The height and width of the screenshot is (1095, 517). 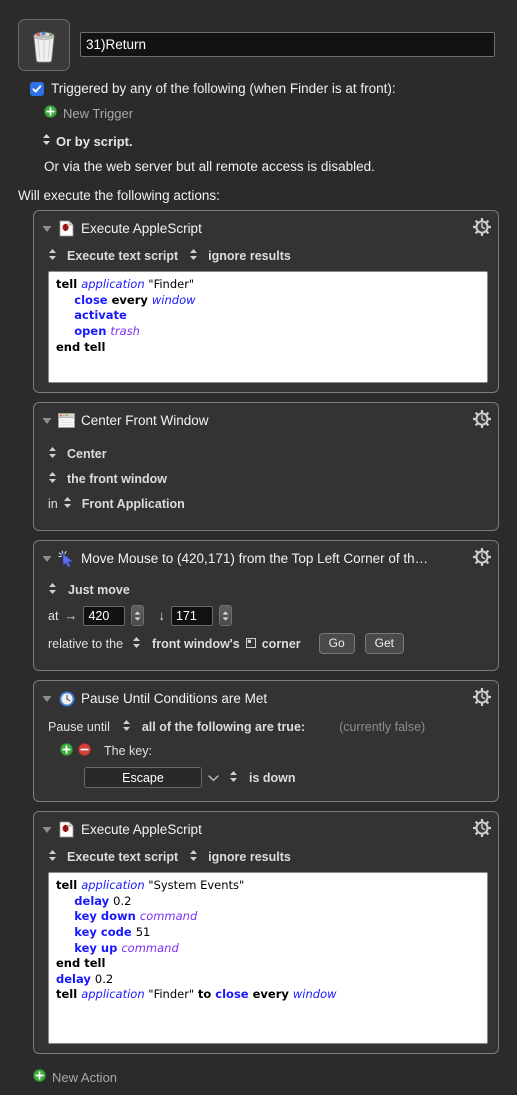 I want to click on action-title: Pause Until Conditions are Met, so click(x=174, y=698).